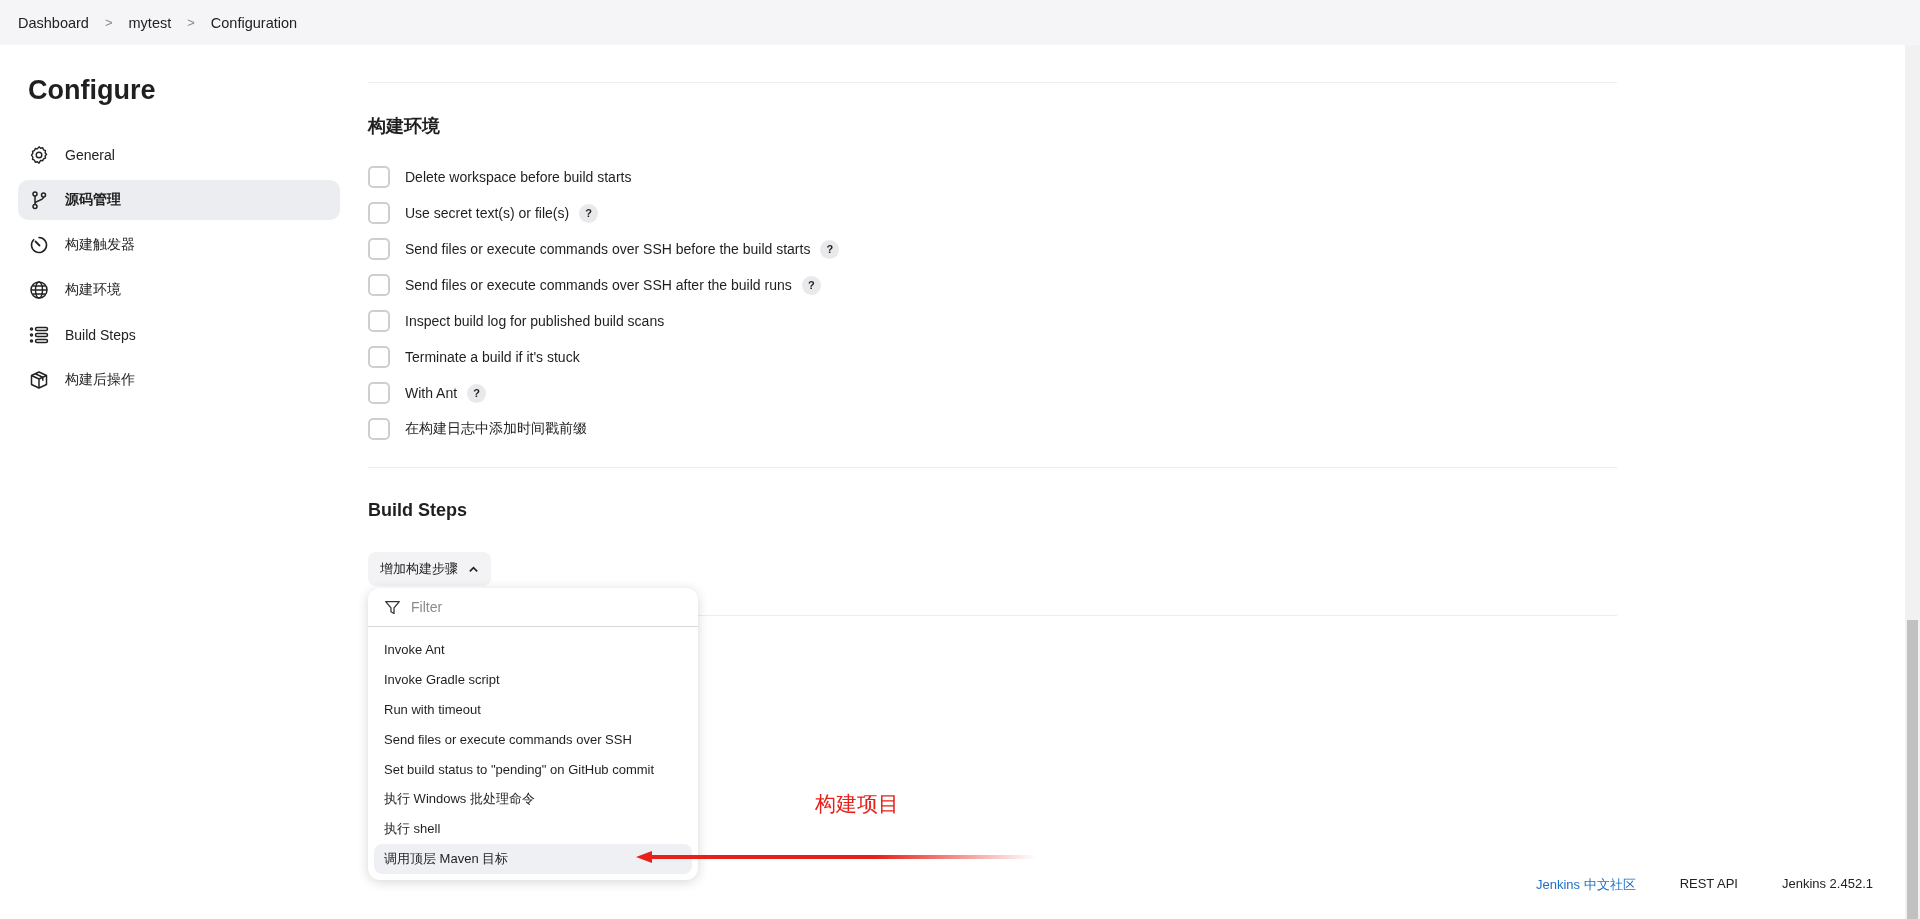 Image resolution: width=1920 pixels, height=919 pixels. I want to click on menu-item: Run with timeout, so click(533, 709).